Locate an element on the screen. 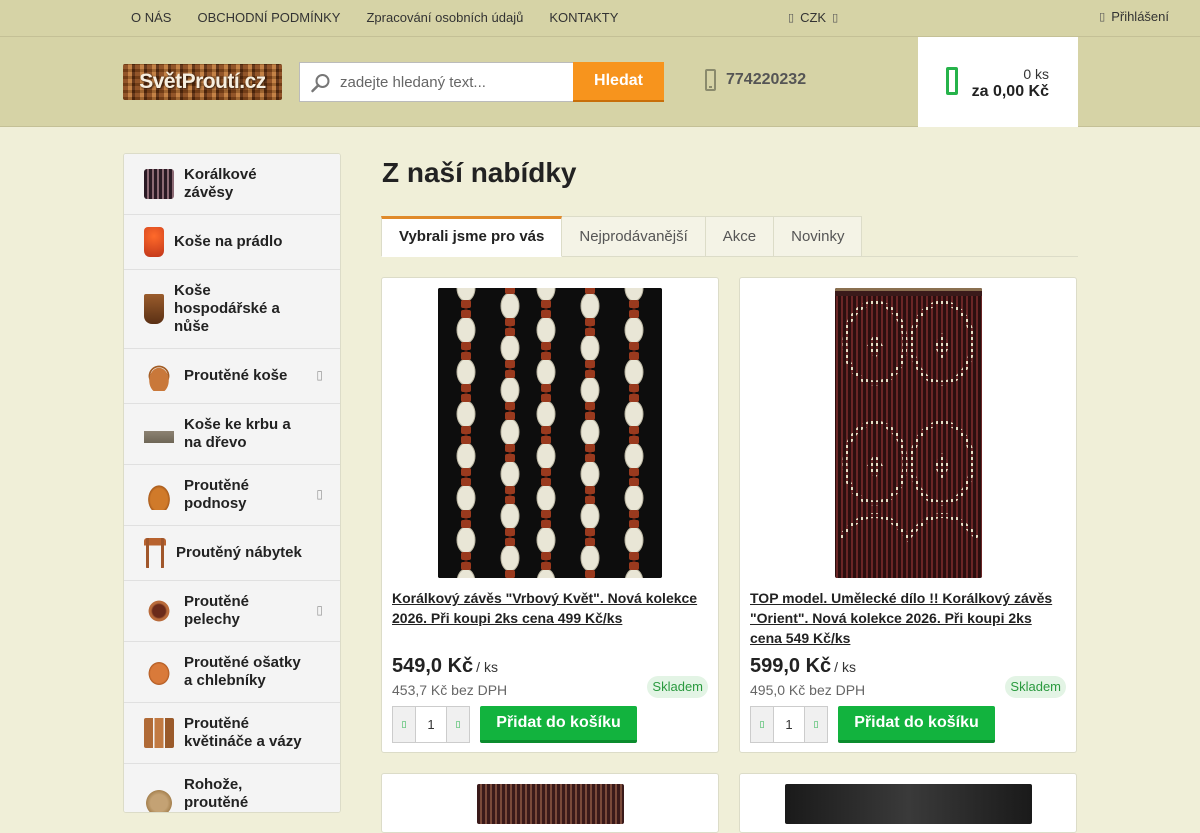 This screenshot has width=1200, height=833. currency-label: CZK is located at coordinates (813, 17).